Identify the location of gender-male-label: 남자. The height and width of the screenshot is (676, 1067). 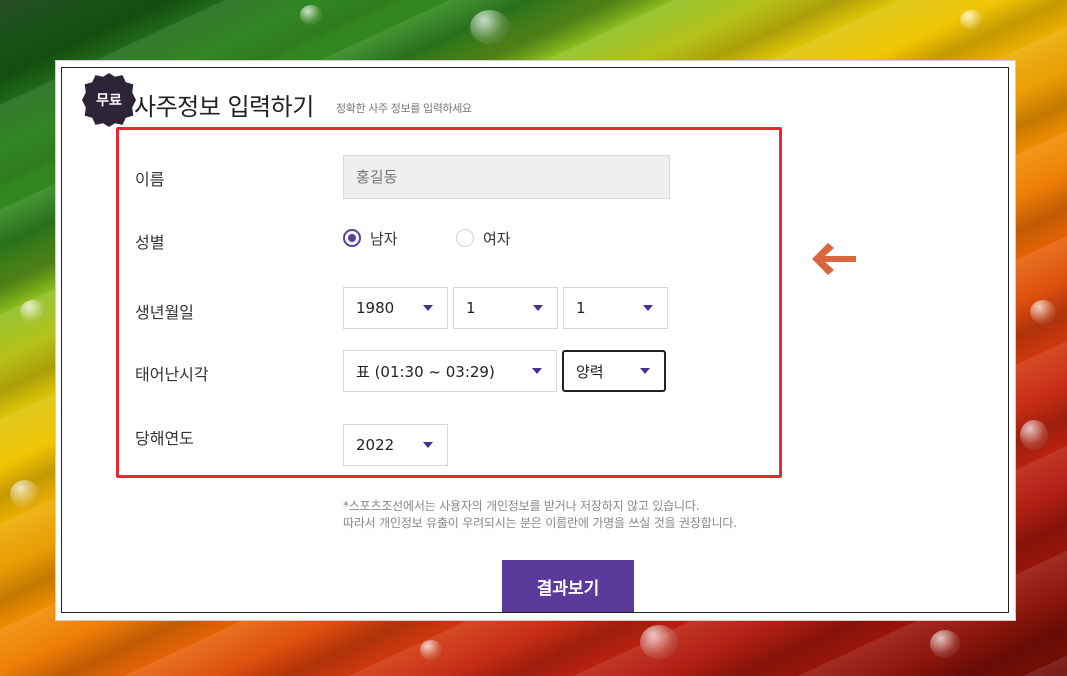
(384, 238).